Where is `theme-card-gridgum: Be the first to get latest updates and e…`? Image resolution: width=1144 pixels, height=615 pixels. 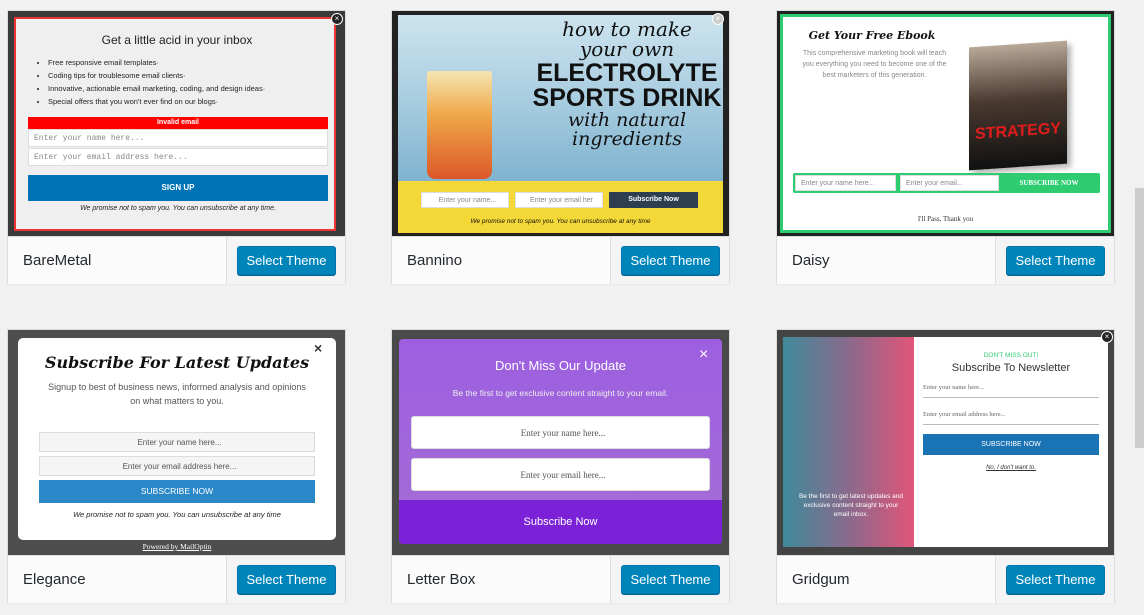 theme-card-gridgum: Be the first to get latest updates and e… is located at coordinates (945, 466).